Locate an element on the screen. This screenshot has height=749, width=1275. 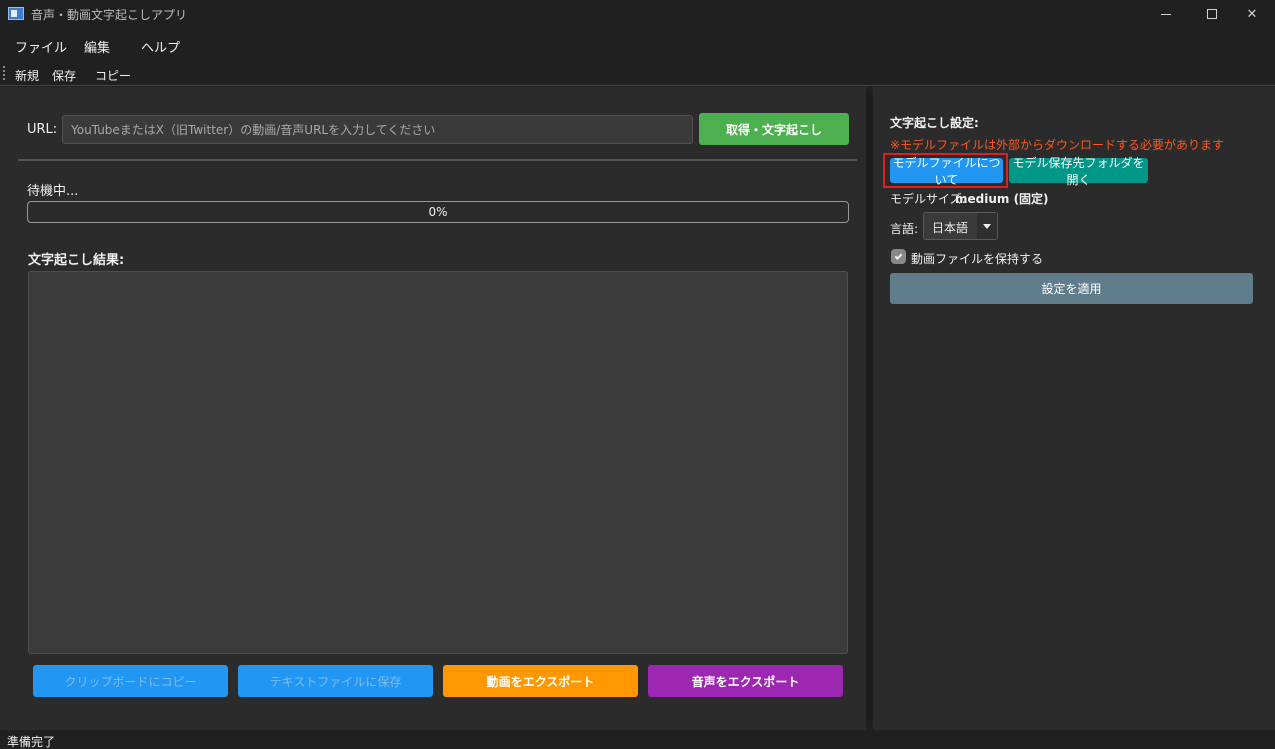
close-button: ✕ is located at coordinates (1252, 14).